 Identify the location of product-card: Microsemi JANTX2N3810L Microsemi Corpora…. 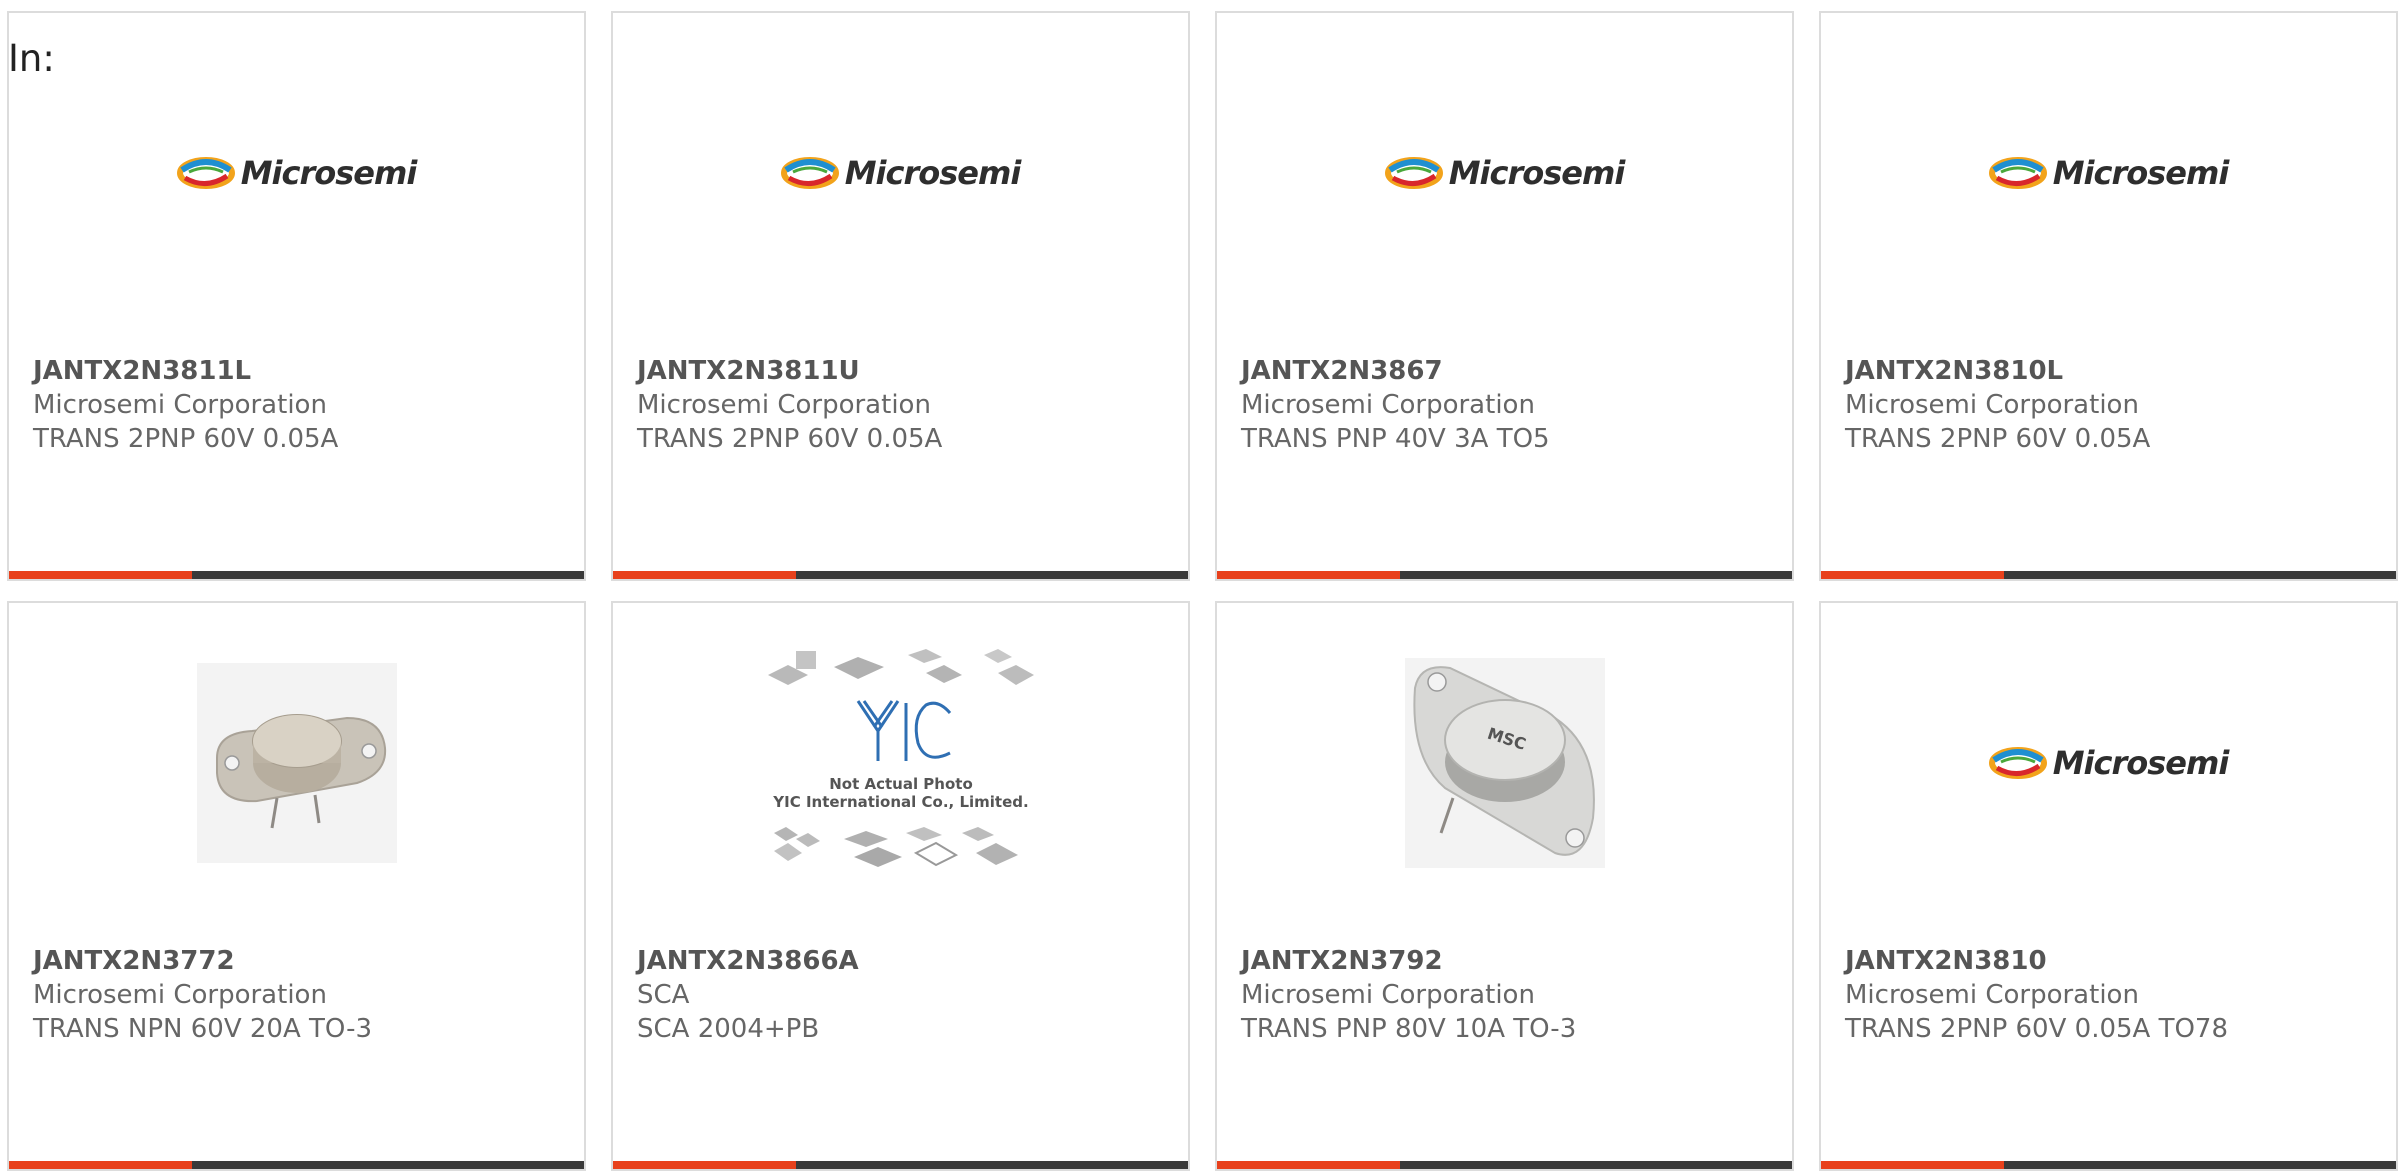
(2108, 296).